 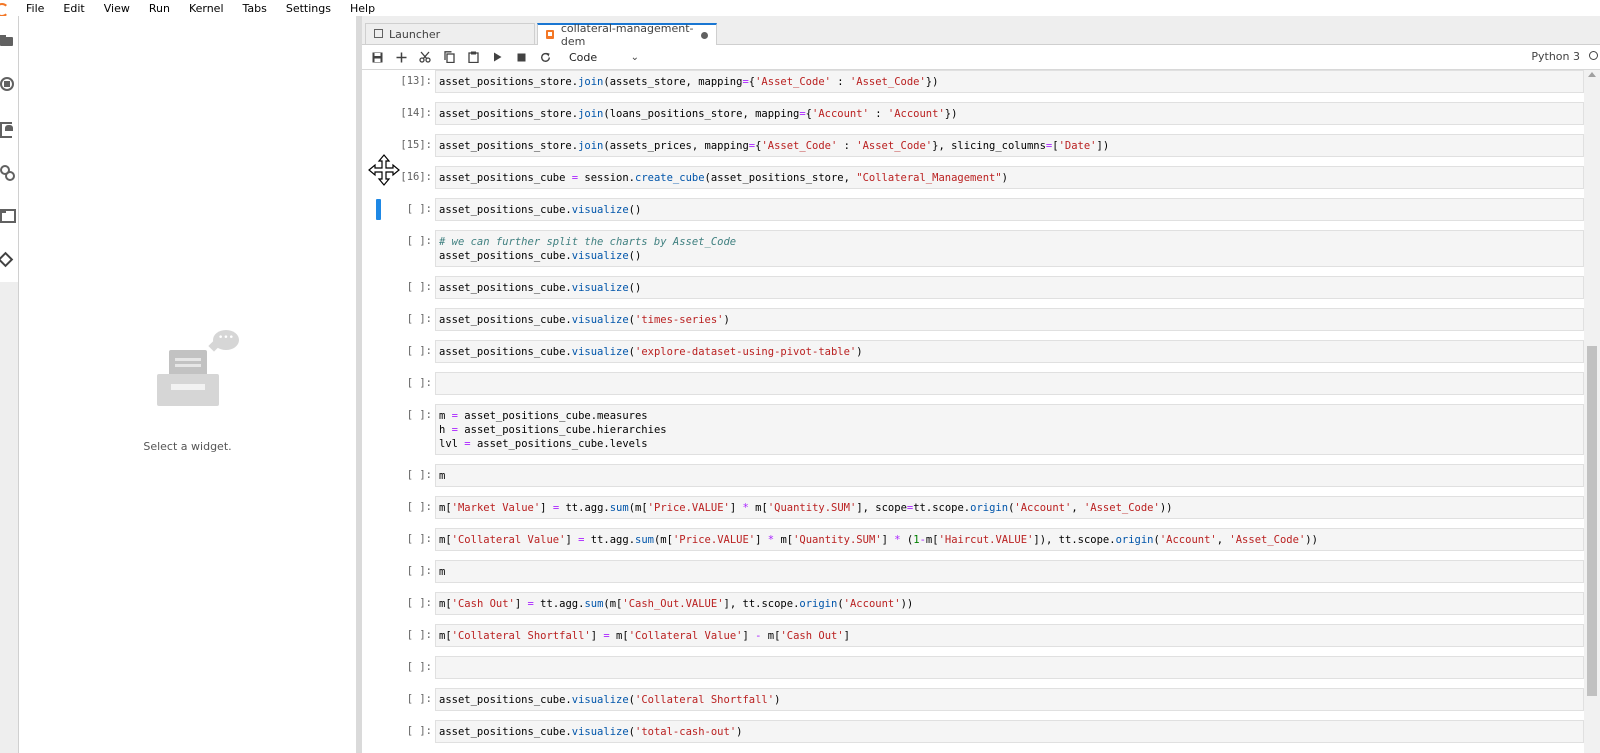 I want to click on menu-tabs: Tabs, so click(x=255, y=8).